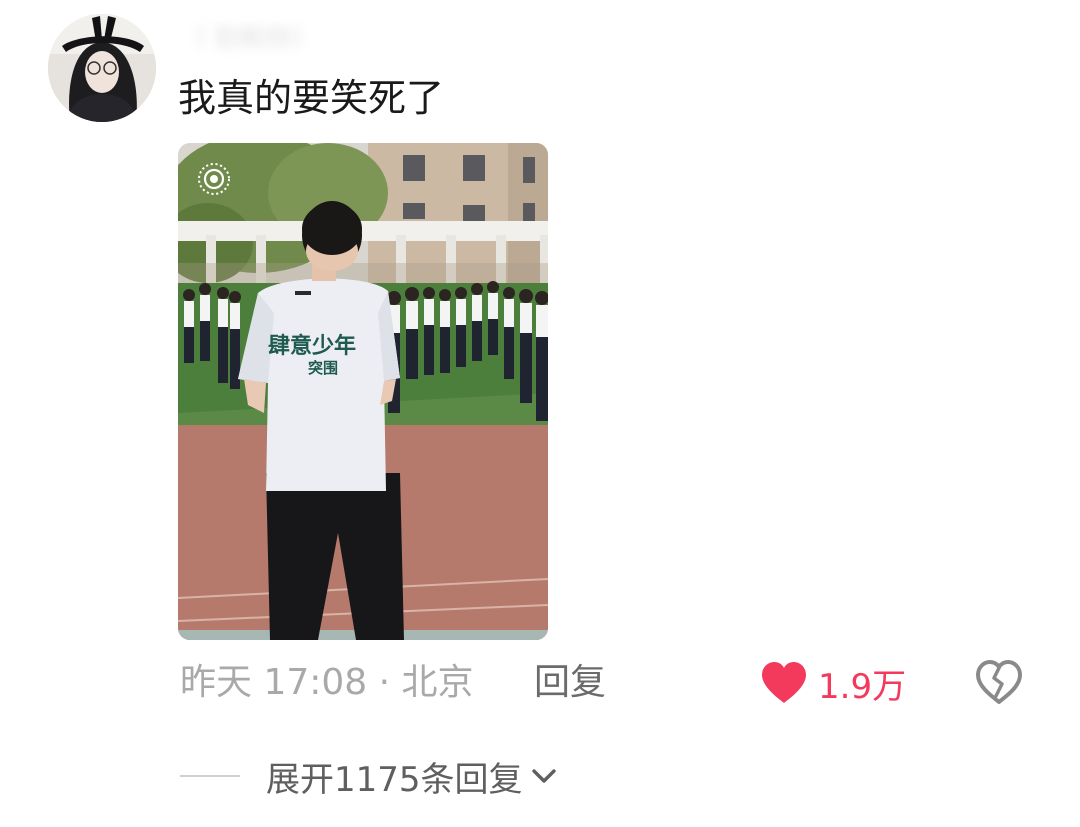  I want to click on like-button: 1.9万, so click(833, 683).